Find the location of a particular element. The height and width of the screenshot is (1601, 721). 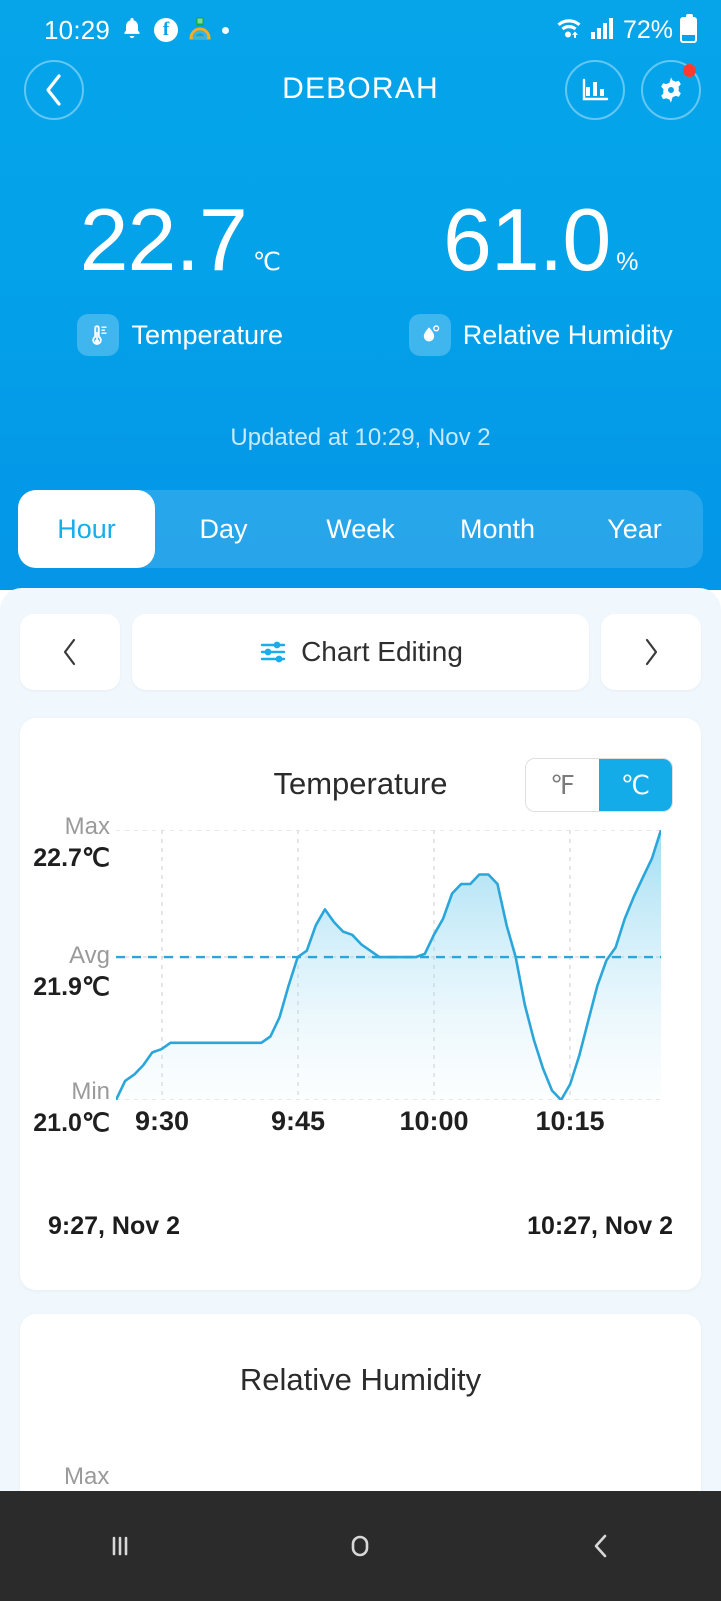

temperature-value: 22.7 is located at coordinates (163, 239).